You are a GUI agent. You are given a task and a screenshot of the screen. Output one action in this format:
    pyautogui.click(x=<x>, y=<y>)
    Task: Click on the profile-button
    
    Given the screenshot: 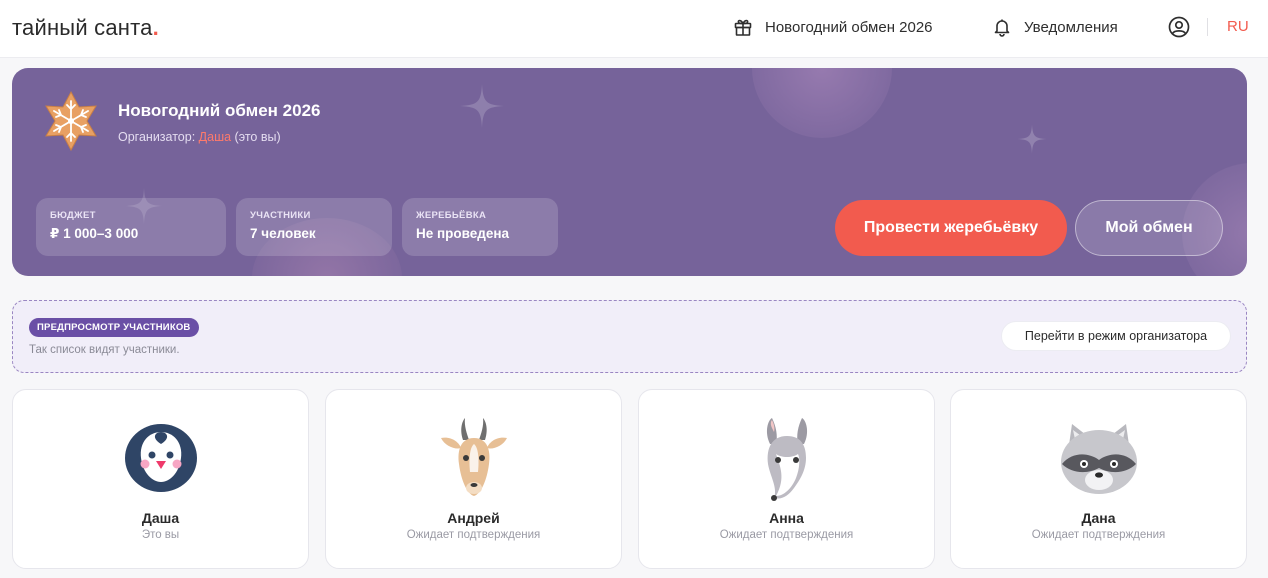 What is the action you would take?
    pyautogui.click(x=1179, y=29)
    